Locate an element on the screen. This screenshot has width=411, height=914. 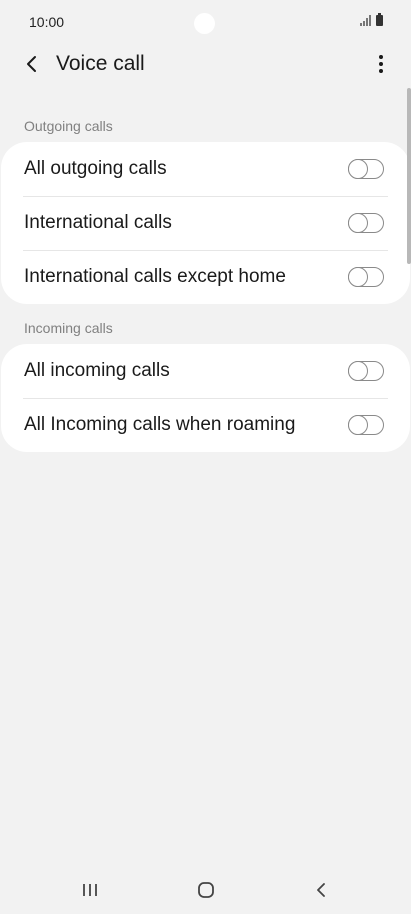
signal-icon is located at coordinates (365, 20).